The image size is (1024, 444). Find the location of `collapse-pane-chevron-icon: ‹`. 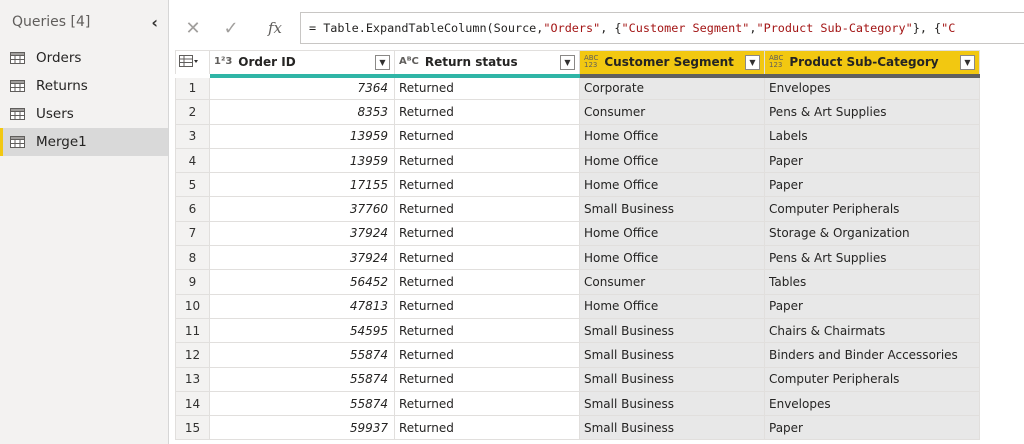

collapse-pane-chevron-icon: ‹ is located at coordinates (154, 22).